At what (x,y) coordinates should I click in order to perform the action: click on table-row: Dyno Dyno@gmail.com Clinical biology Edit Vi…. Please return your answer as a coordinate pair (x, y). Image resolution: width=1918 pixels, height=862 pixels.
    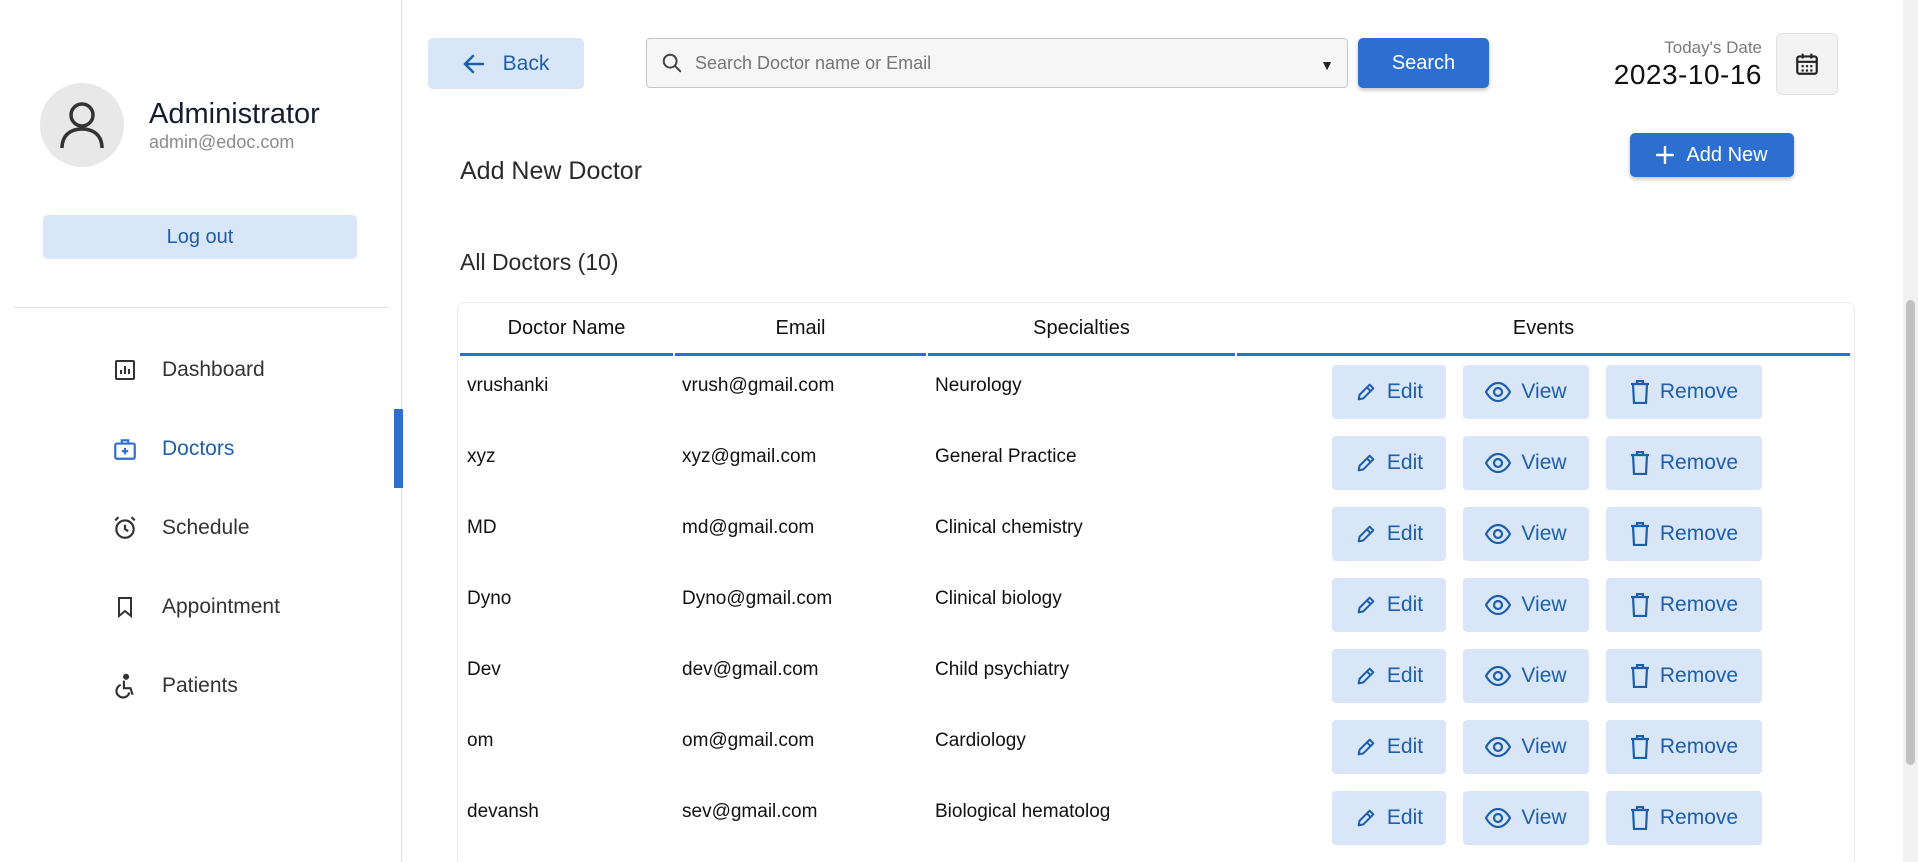
    Looking at the image, I should click on (1155, 604).